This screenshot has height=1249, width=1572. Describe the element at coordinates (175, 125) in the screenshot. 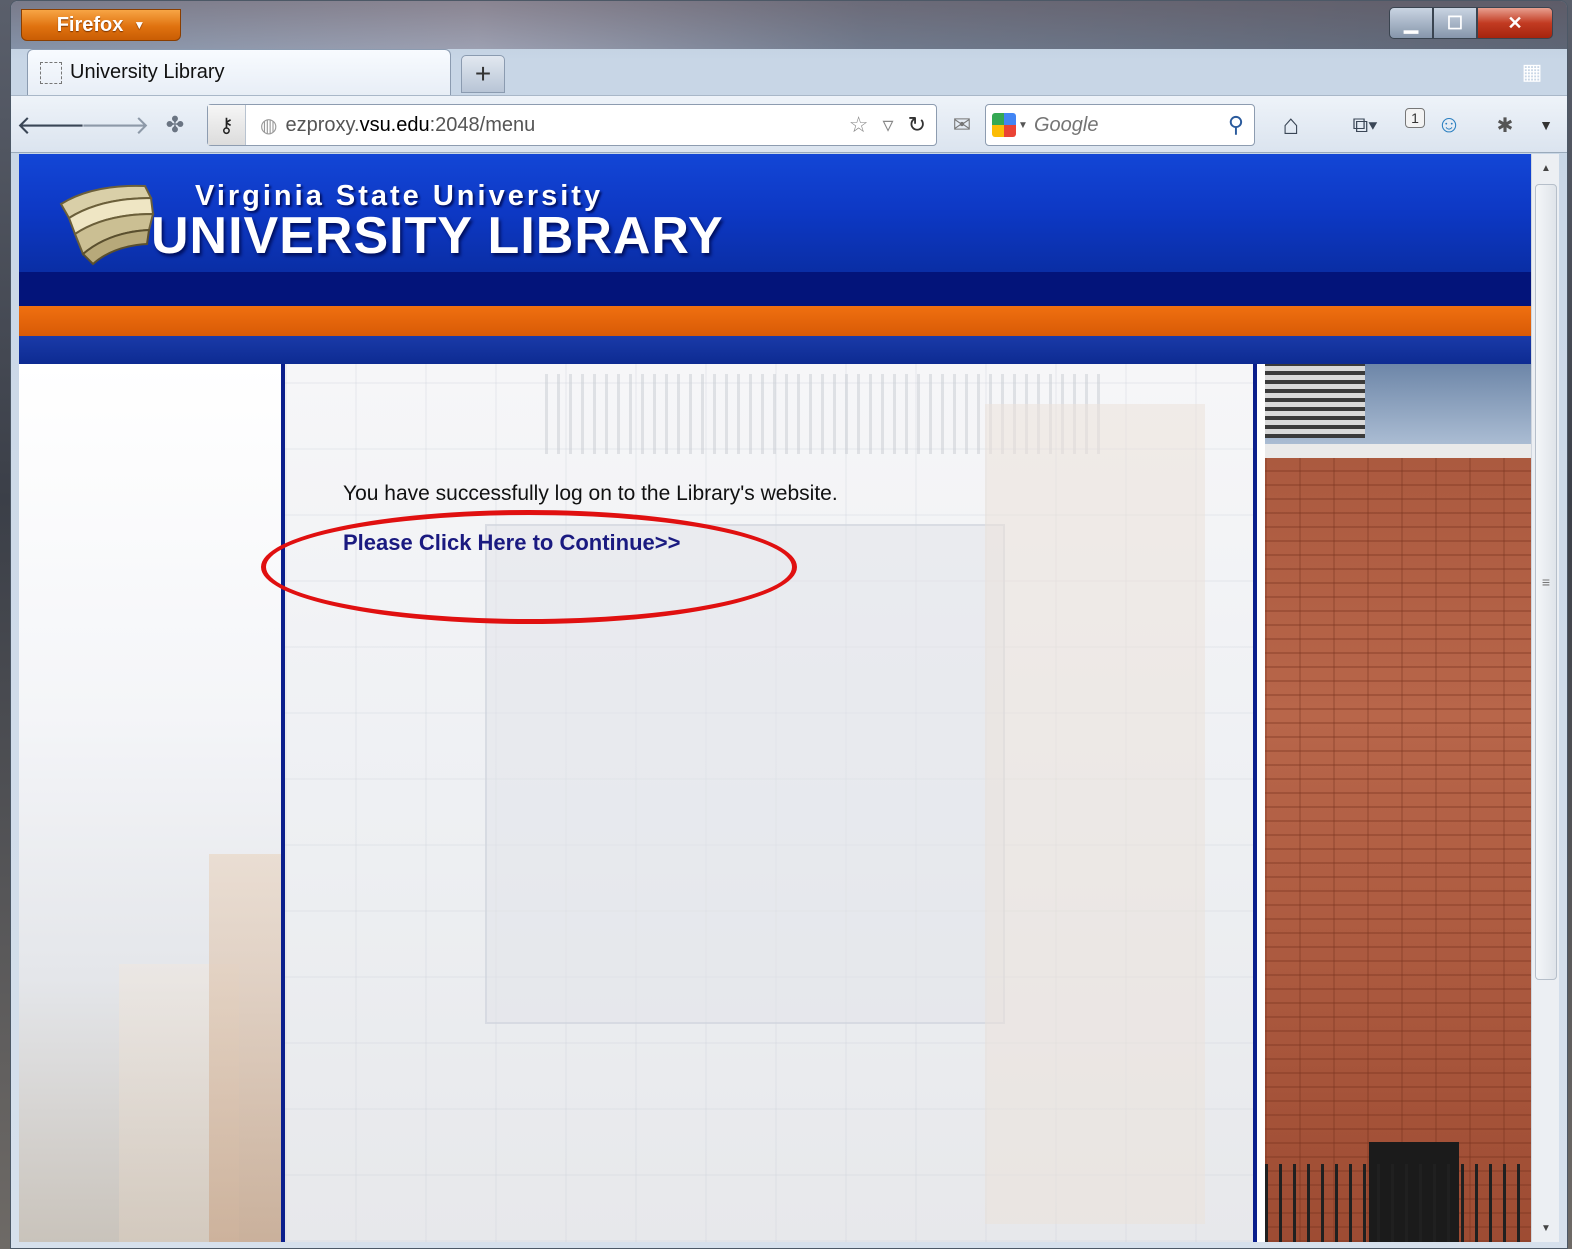

I see `addons-tools-icon: ✤` at that location.